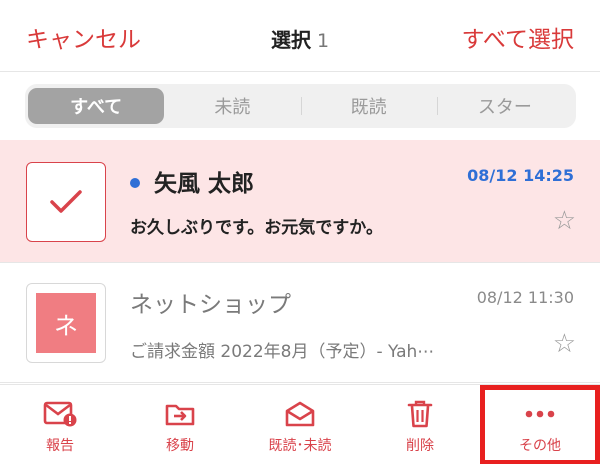 The height and width of the screenshot is (464, 600). What do you see at coordinates (300, 446) in the screenshot?
I see `read-unread-label: 既読･未読` at bounding box center [300, 446].